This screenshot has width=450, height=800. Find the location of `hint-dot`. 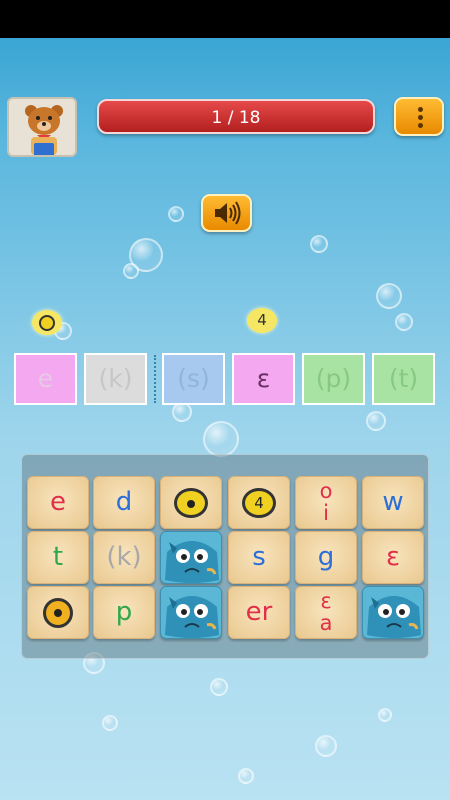

hint-dot is located at coordinates (47, 322).